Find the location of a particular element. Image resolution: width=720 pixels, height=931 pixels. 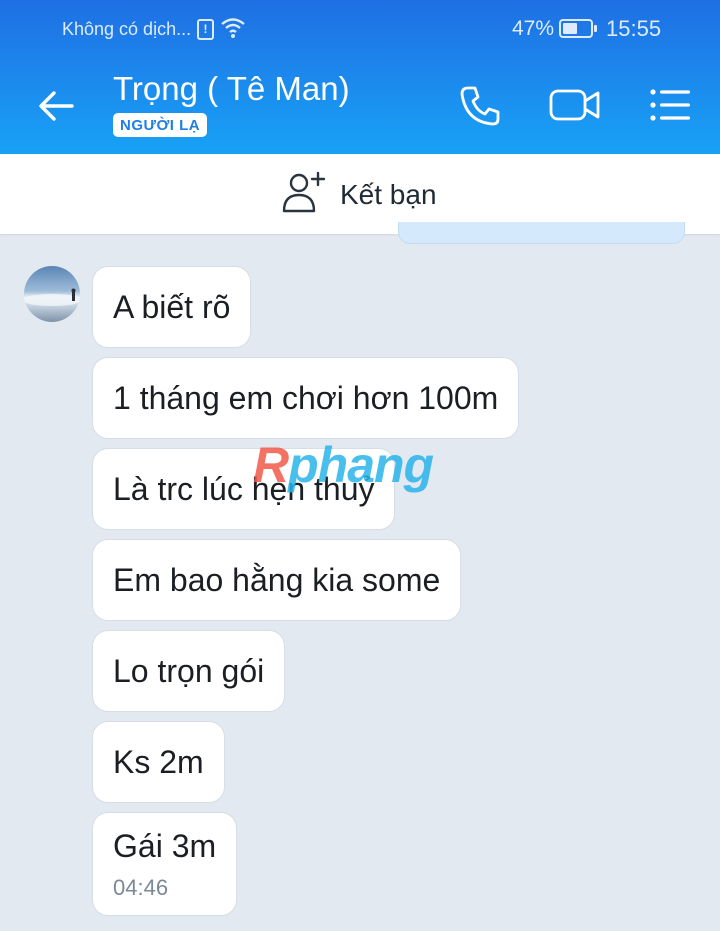

message-text: A biết rõ is located at coordinates (172, 306).